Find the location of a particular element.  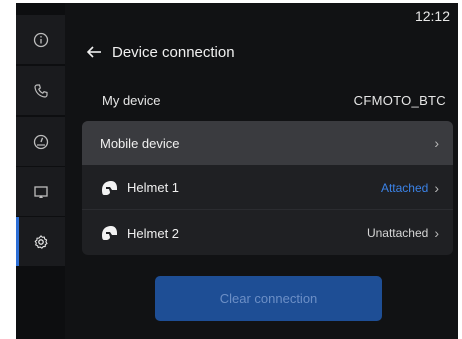

sidebar is located at coordinates (40, 171).